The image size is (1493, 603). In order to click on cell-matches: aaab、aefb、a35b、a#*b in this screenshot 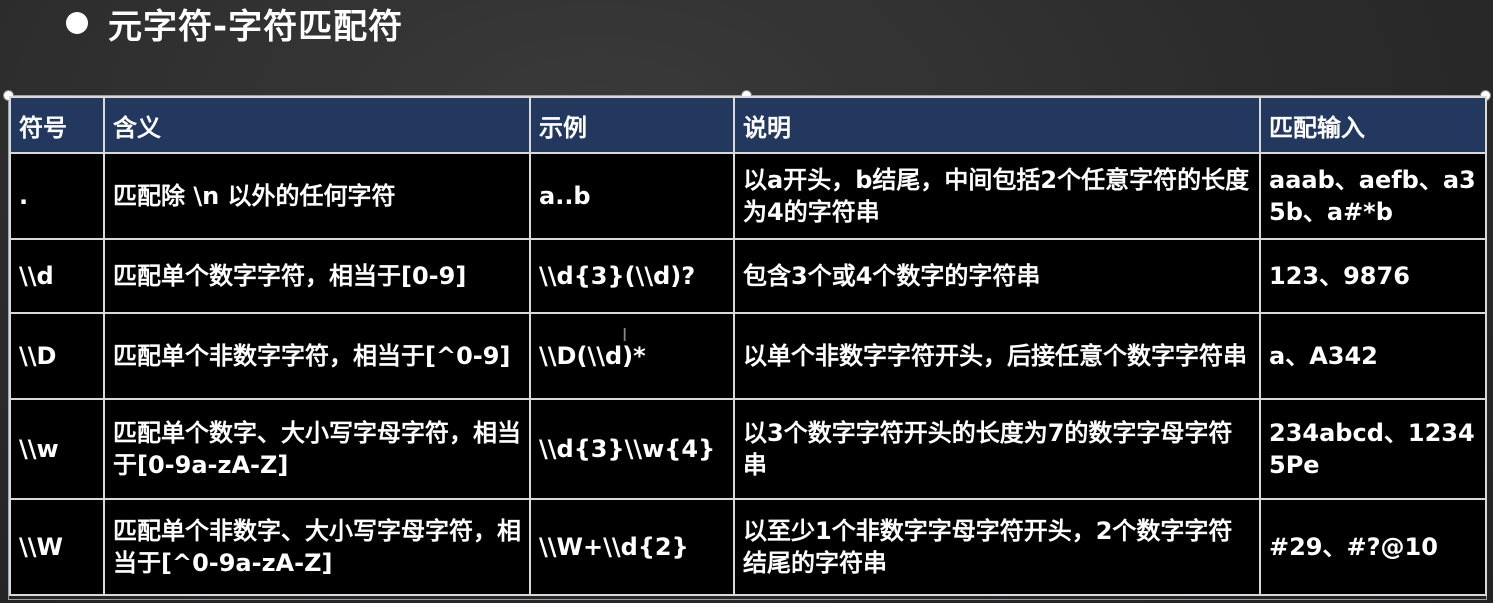, I will do `click(1373, 196)`.